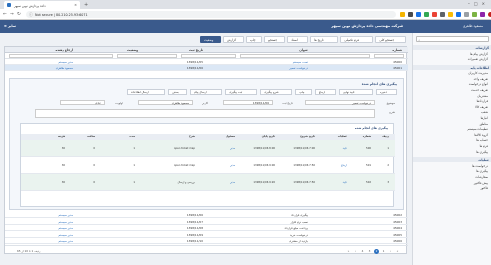  I want to click on toolbar-button: جستجو کلی, so click(390, 39).